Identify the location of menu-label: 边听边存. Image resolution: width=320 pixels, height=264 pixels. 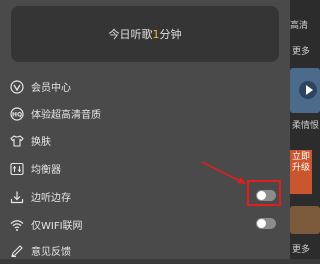
(51, 198).